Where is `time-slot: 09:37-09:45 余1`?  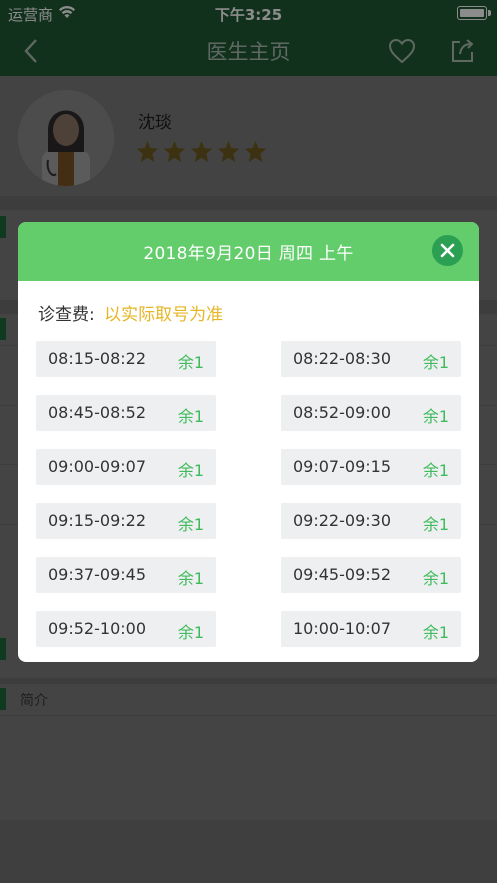 time-slot: 09:37-09:45 余1 is located at coordinates (126, 575).